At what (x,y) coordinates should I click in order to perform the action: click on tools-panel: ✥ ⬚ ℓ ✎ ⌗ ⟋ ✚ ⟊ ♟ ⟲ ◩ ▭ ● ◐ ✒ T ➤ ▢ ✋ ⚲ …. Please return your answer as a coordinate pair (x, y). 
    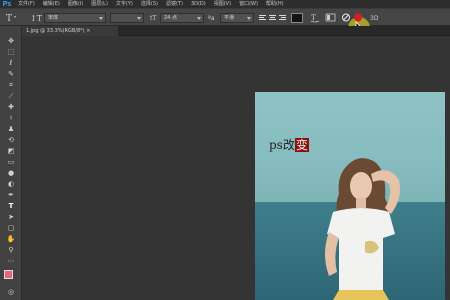
    Looking at the image, I should click on (11, 163).